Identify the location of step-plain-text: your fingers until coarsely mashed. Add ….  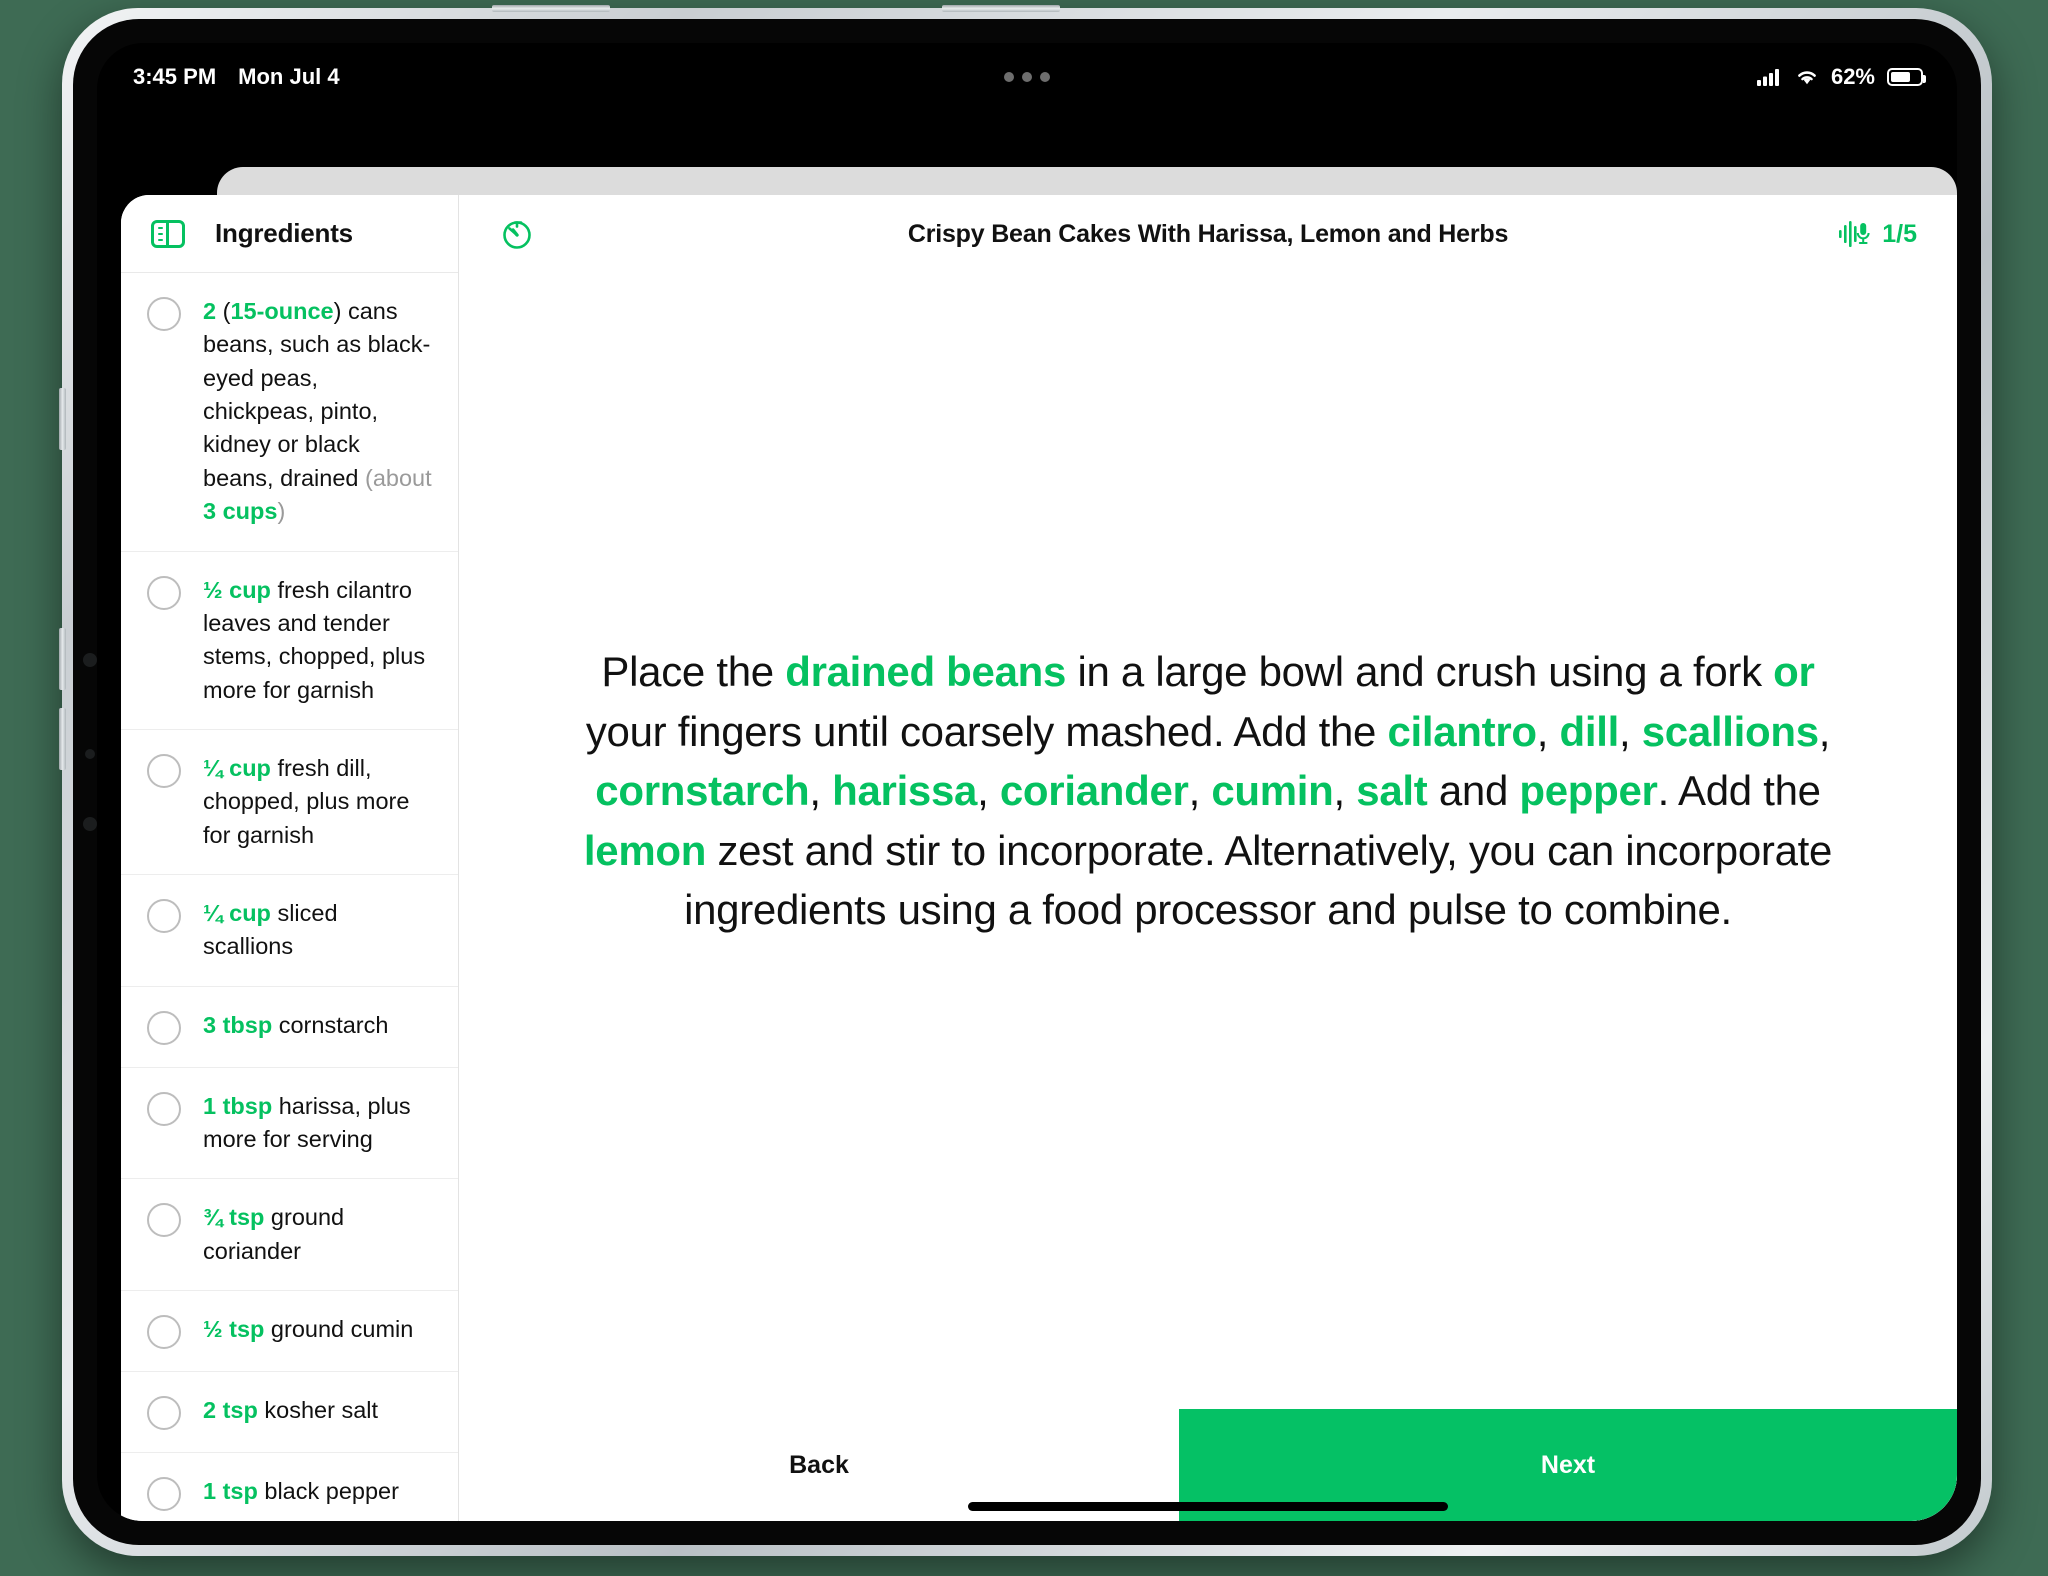
(986, 731).